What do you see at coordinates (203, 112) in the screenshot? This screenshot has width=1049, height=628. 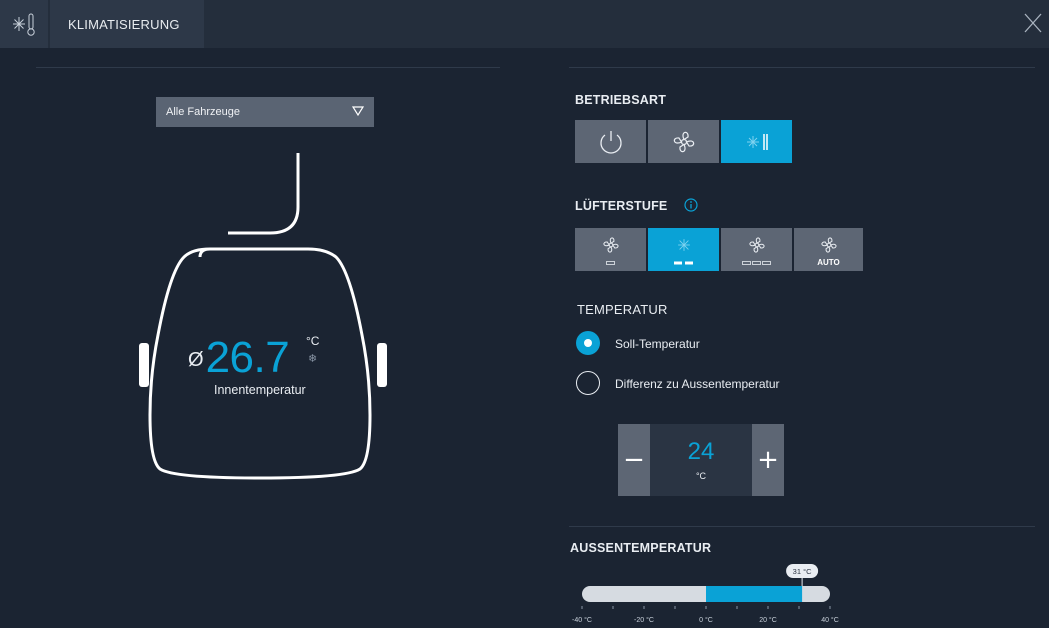 I see `vehicle-select-value: Alle Fahrzeuge` at bounding box center [203, 112].